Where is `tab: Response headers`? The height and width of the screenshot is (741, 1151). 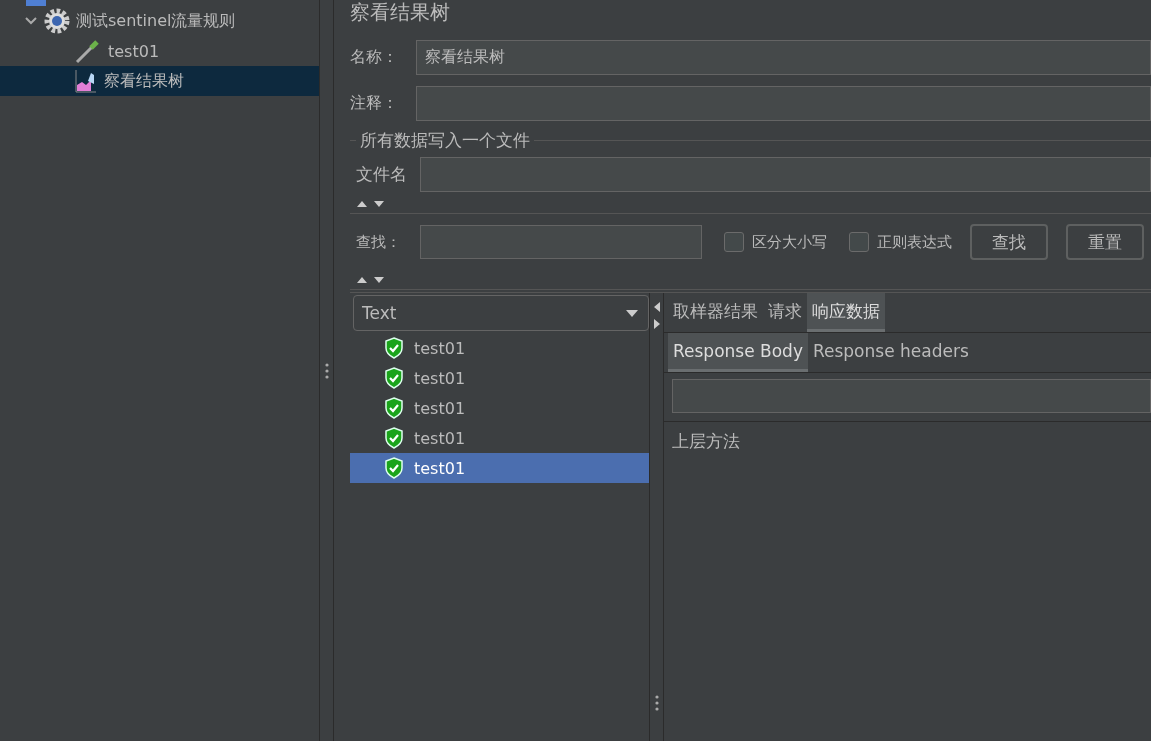
tab: Response headers is located at coordinates (890, 352).